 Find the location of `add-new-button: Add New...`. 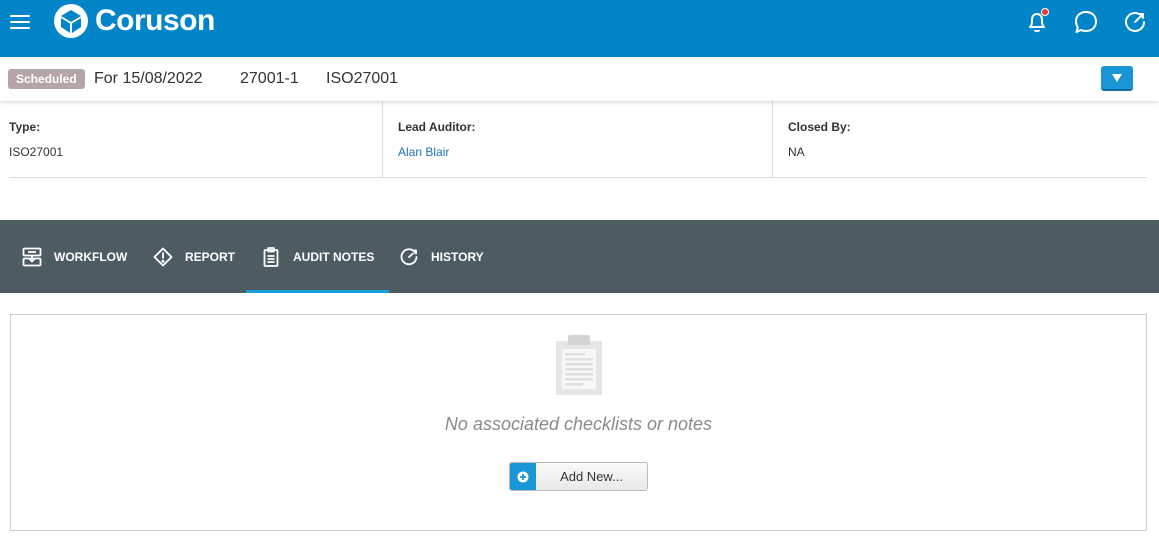

add-new-button: Add New... is located at coordinates (578, 476).